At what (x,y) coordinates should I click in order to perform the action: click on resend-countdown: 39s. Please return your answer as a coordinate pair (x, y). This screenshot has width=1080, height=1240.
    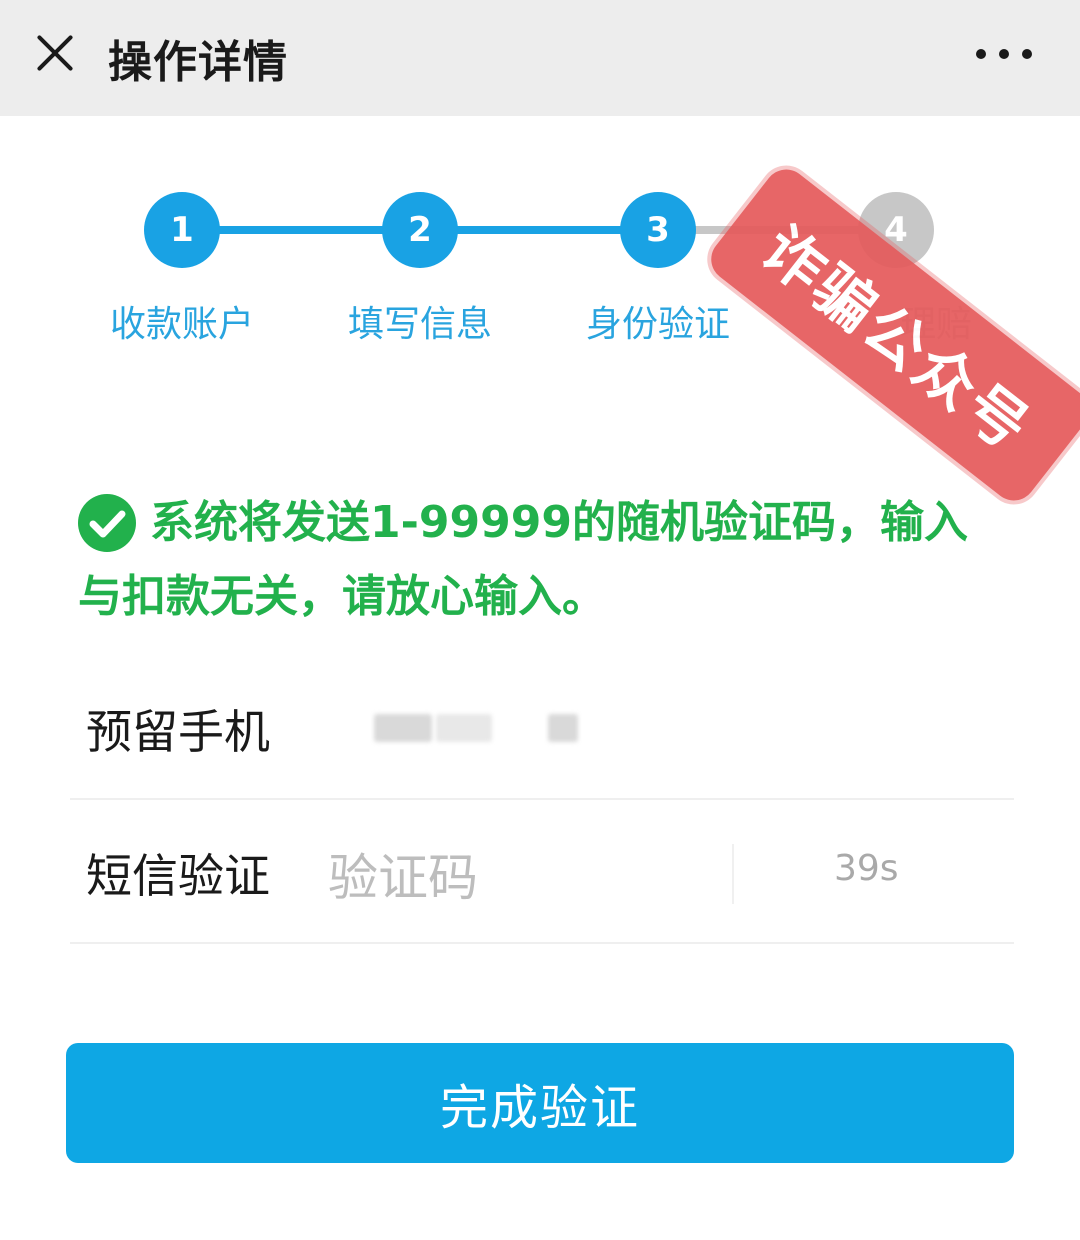
    Looking at the image, I should click on (866, 868).